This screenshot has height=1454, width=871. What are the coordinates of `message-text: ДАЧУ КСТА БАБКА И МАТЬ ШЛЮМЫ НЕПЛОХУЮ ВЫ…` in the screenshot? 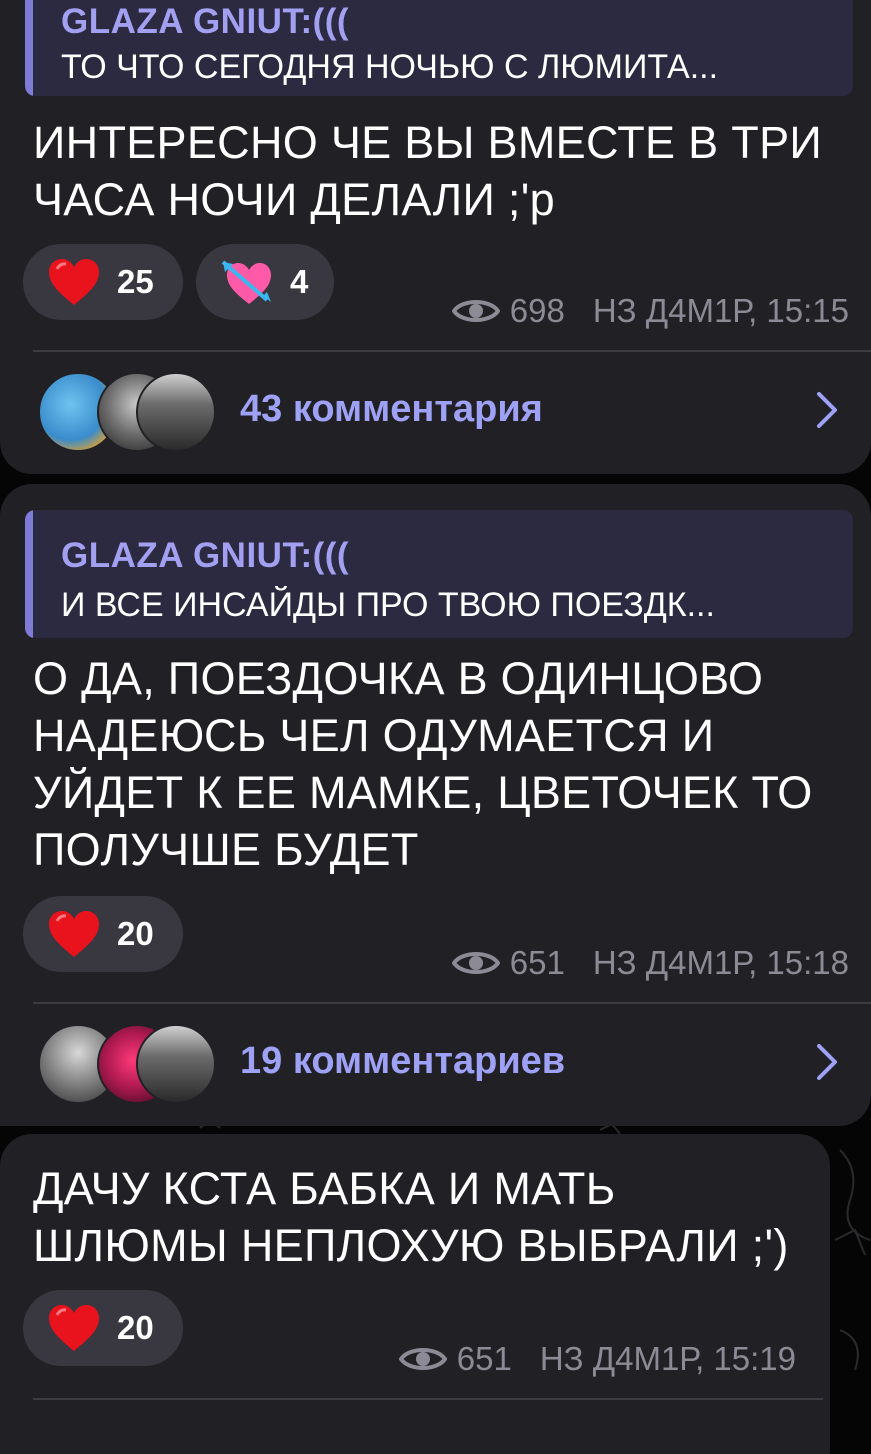 It's located at (411, 1217).